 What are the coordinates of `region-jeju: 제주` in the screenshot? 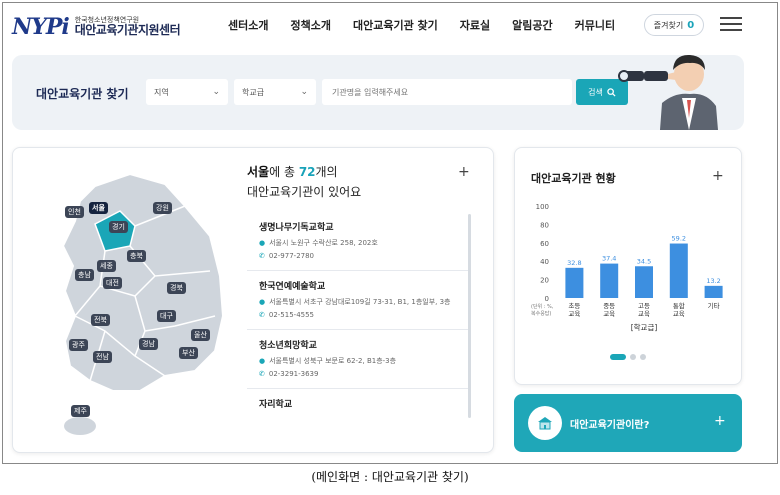 It's located at (80, 411).